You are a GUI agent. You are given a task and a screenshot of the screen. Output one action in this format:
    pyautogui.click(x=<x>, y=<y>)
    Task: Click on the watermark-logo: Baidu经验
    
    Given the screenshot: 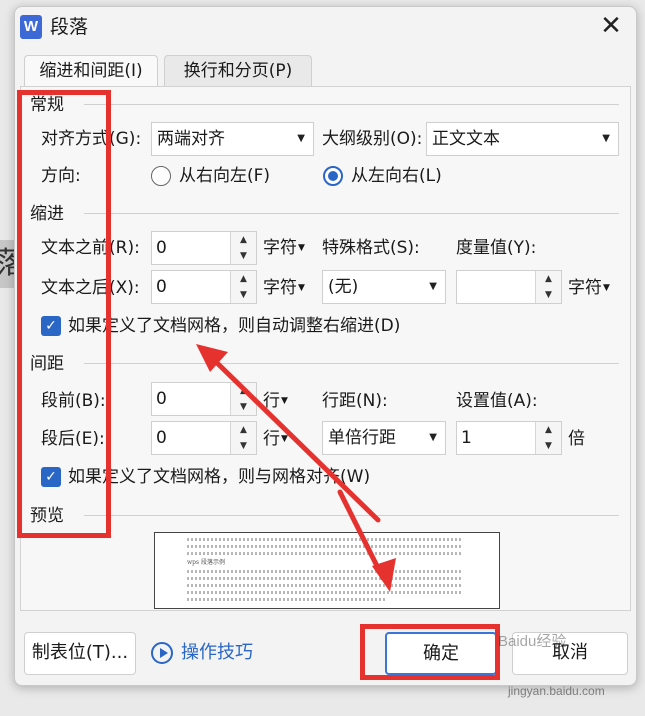 What is the action you would take?
    pyautogui.click(x=532, y=641)
    